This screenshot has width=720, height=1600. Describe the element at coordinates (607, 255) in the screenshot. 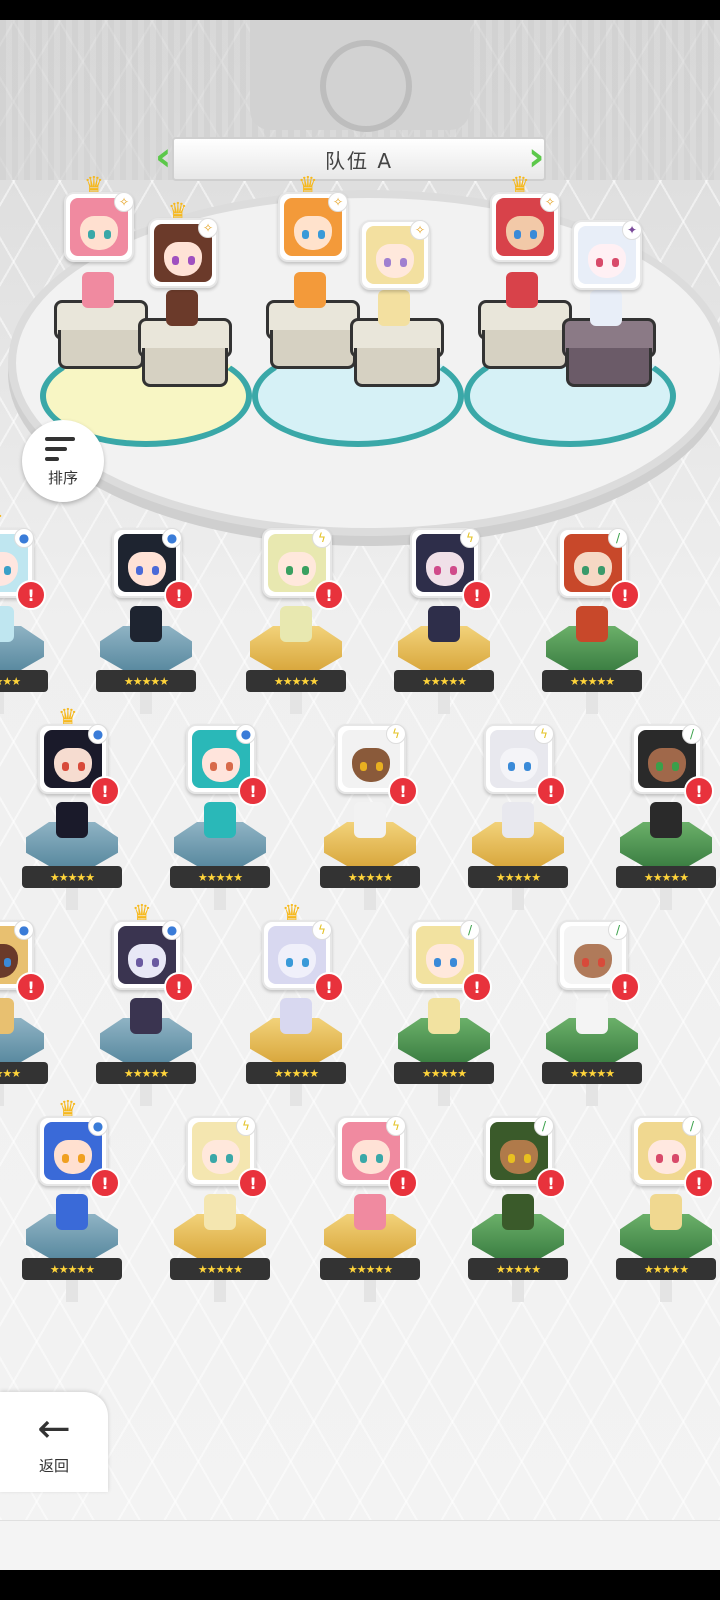

I see `team-member-portrait: ✦` at that location.